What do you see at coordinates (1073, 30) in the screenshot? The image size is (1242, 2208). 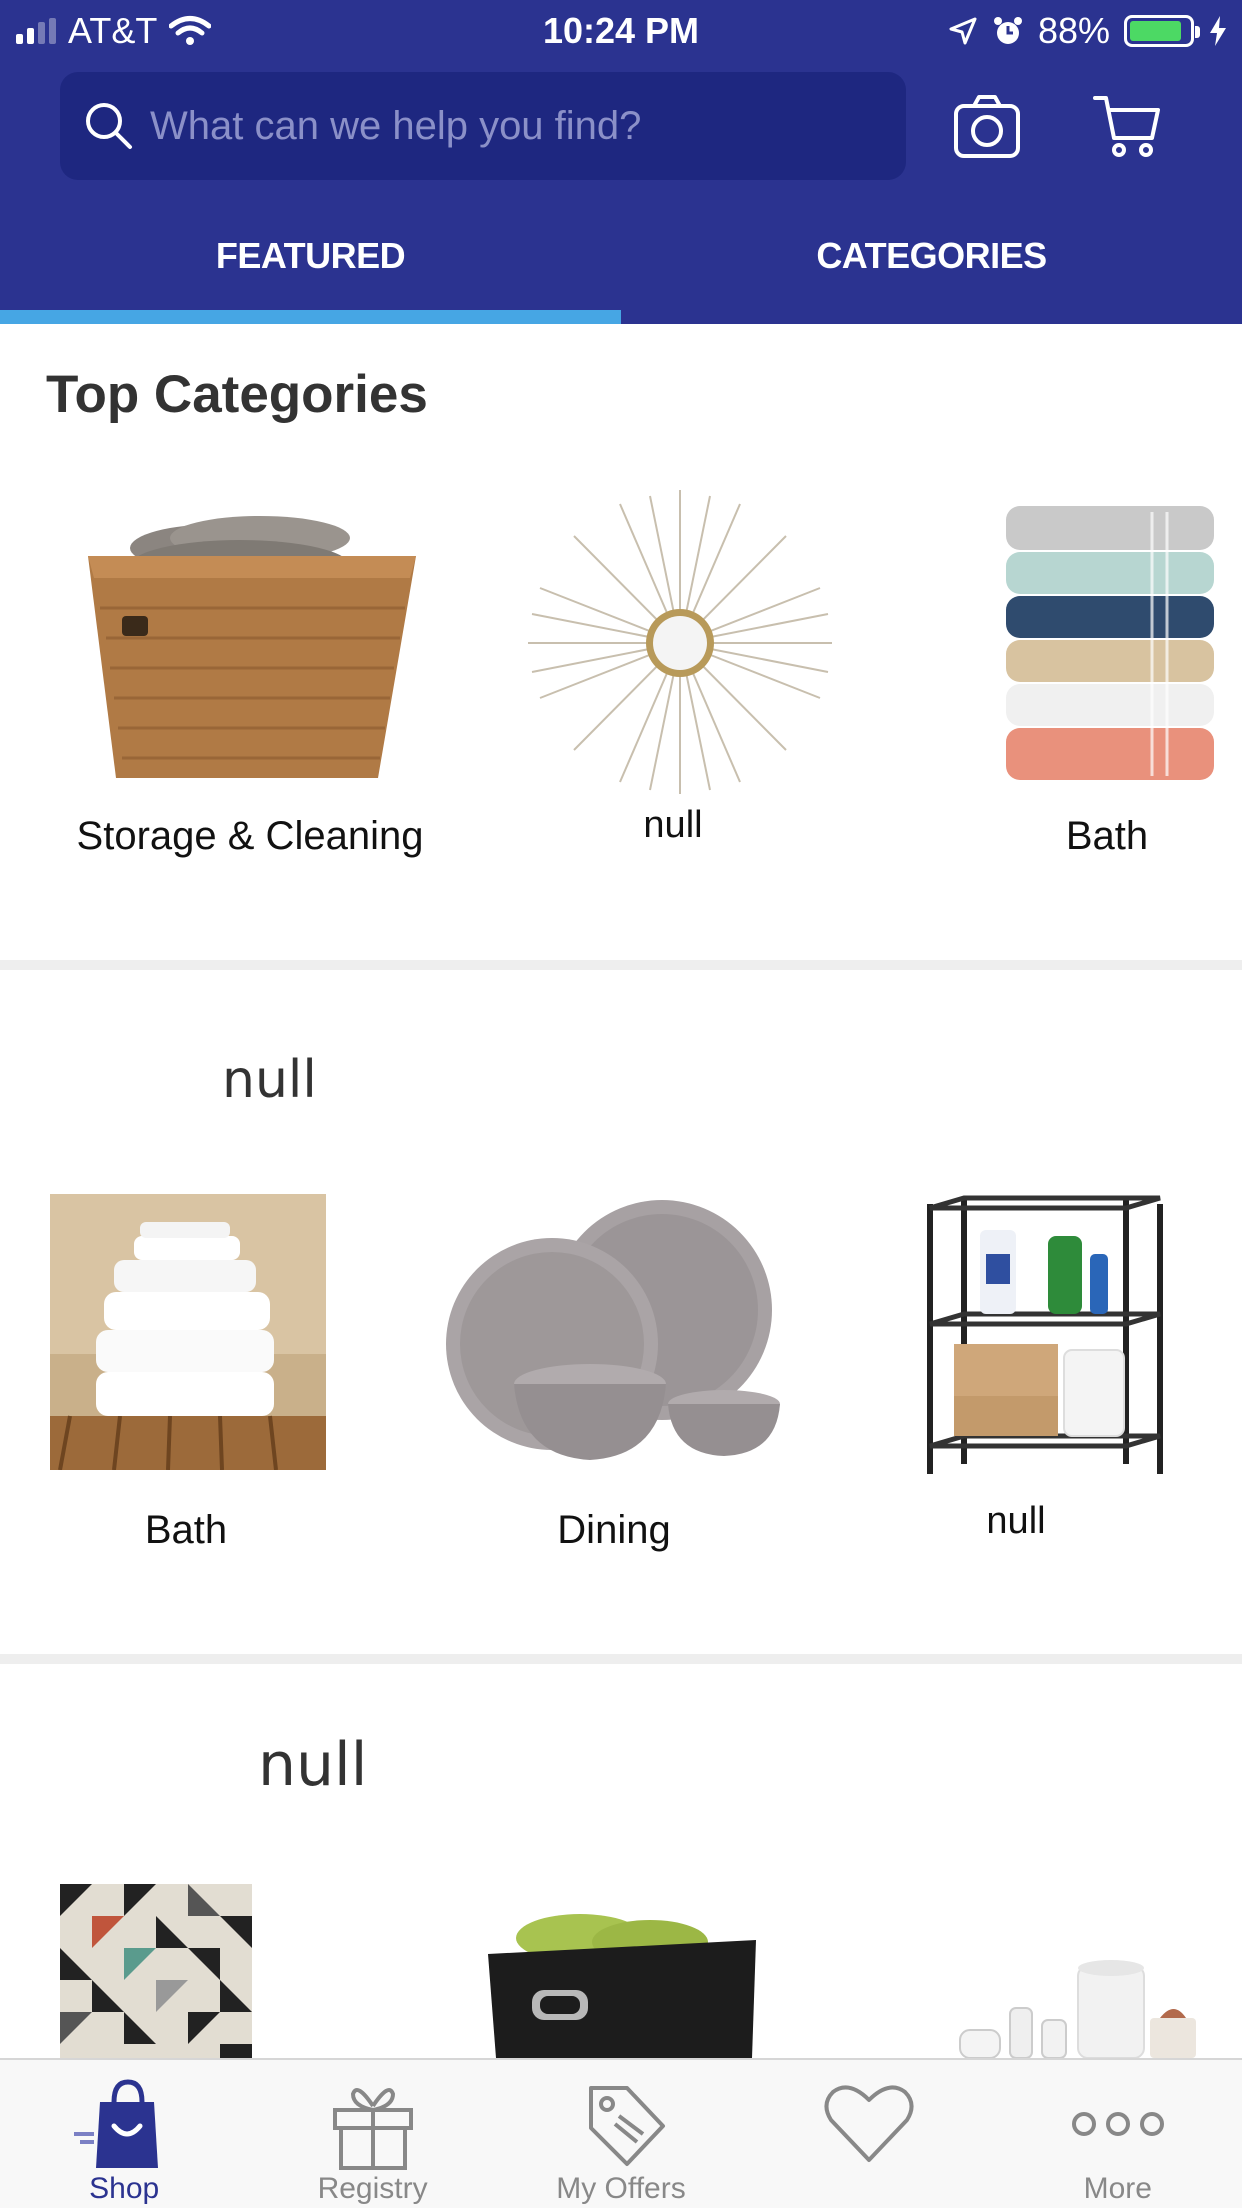 I see `battery-percent: 88%` at bounding box center [1073, 30].